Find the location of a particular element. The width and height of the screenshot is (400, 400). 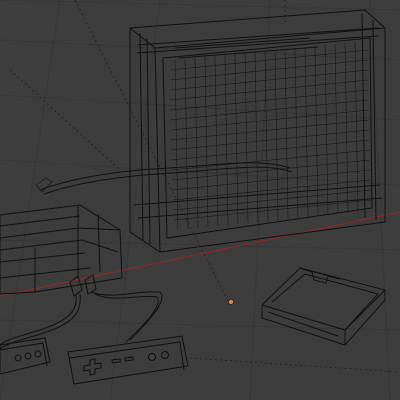

origin-marker is located at coordinates (231, 302).